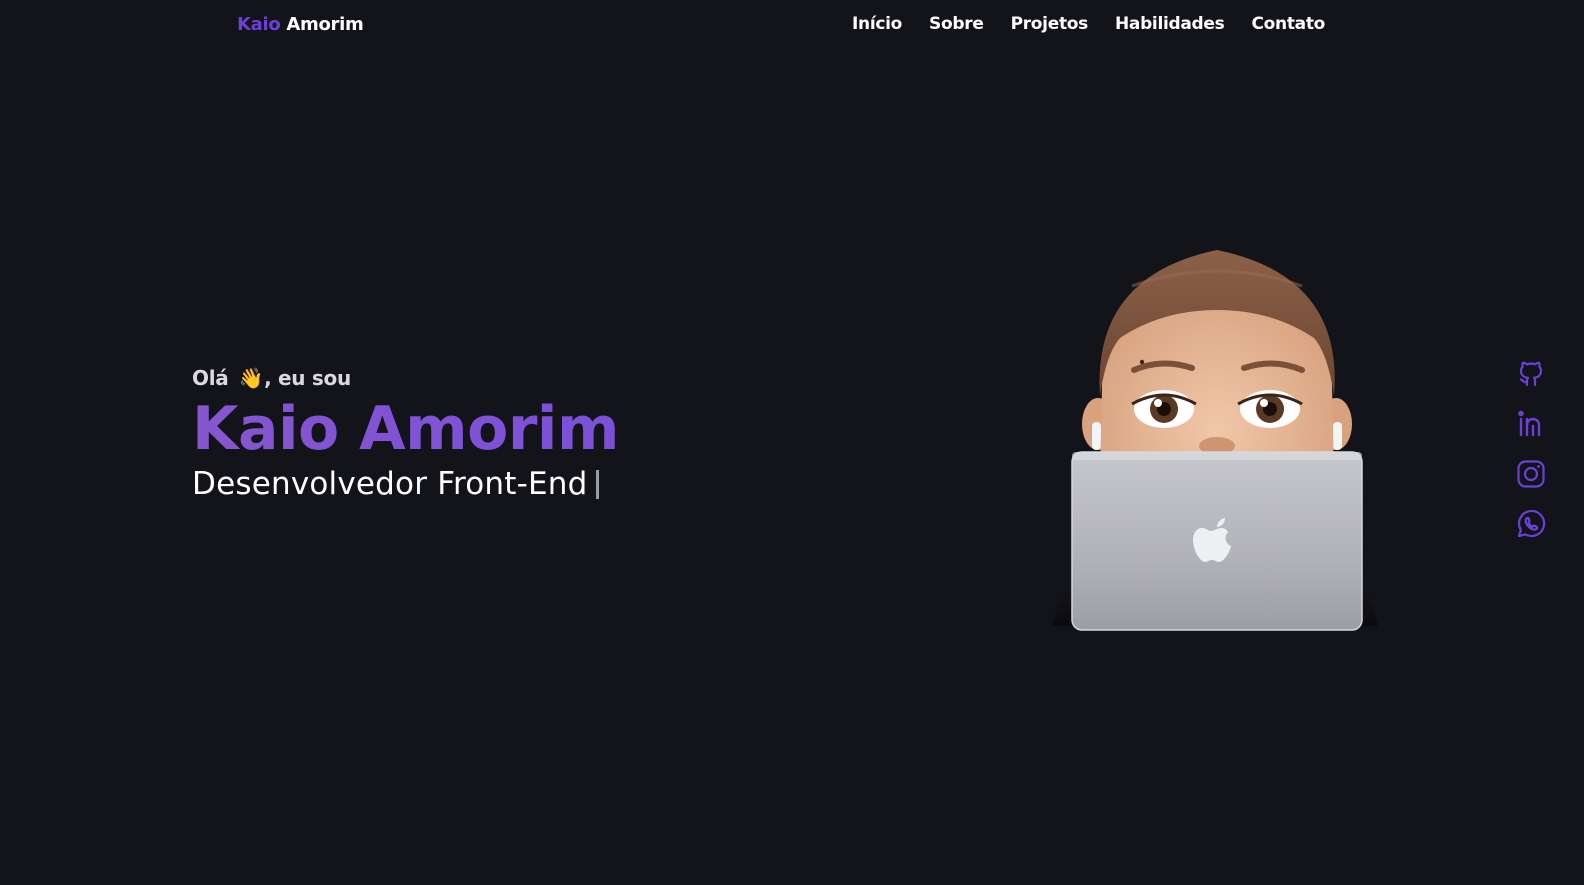 This screenshot has height=885, width=1584. Describe the element at coordinates (405, 378) in the screenshot. I see `greeting: Olá 👋 , eu sou` at that location.